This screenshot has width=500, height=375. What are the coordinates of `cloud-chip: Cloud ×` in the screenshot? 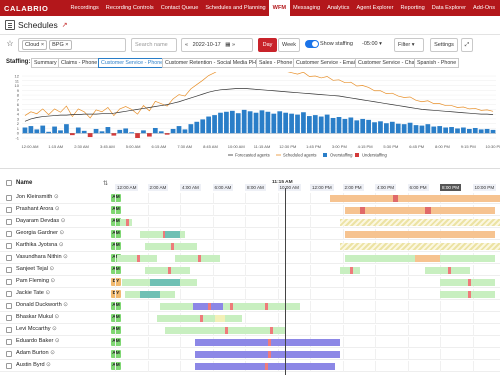 It's located at (35, 45).